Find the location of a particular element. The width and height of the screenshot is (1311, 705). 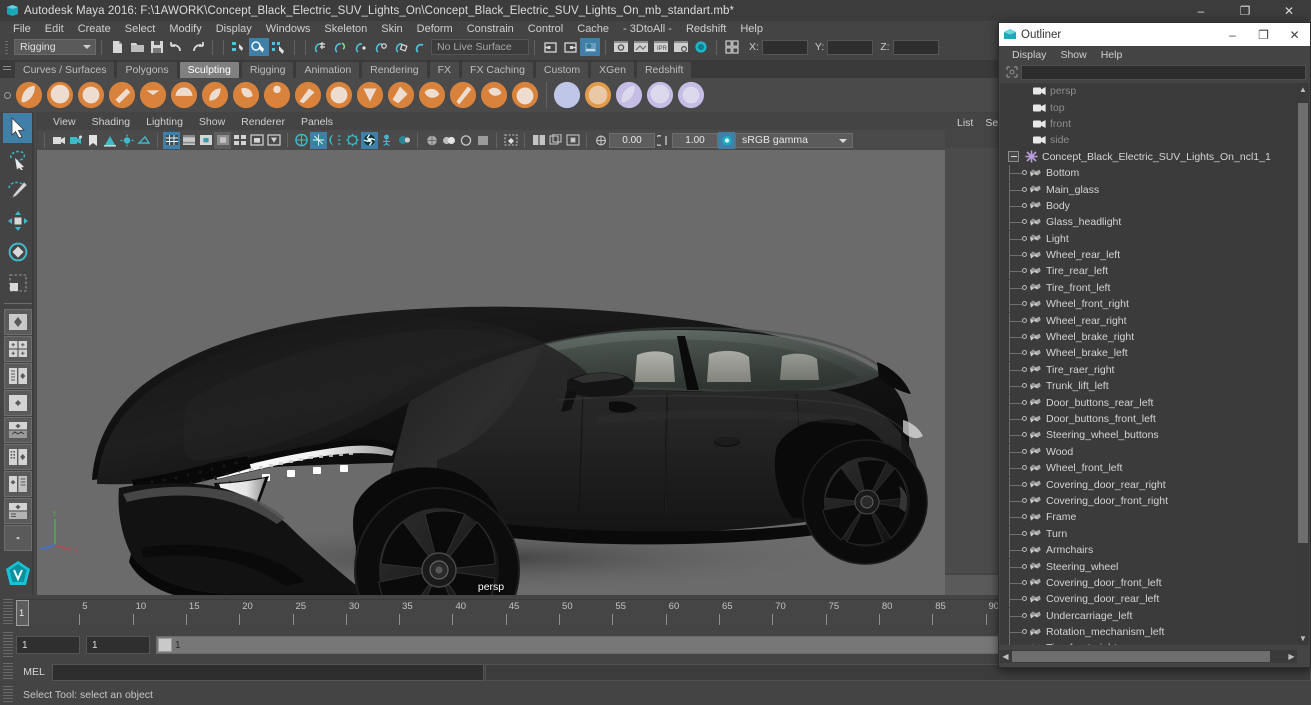

grab-tool-icon is located at coordinates (122, 95).